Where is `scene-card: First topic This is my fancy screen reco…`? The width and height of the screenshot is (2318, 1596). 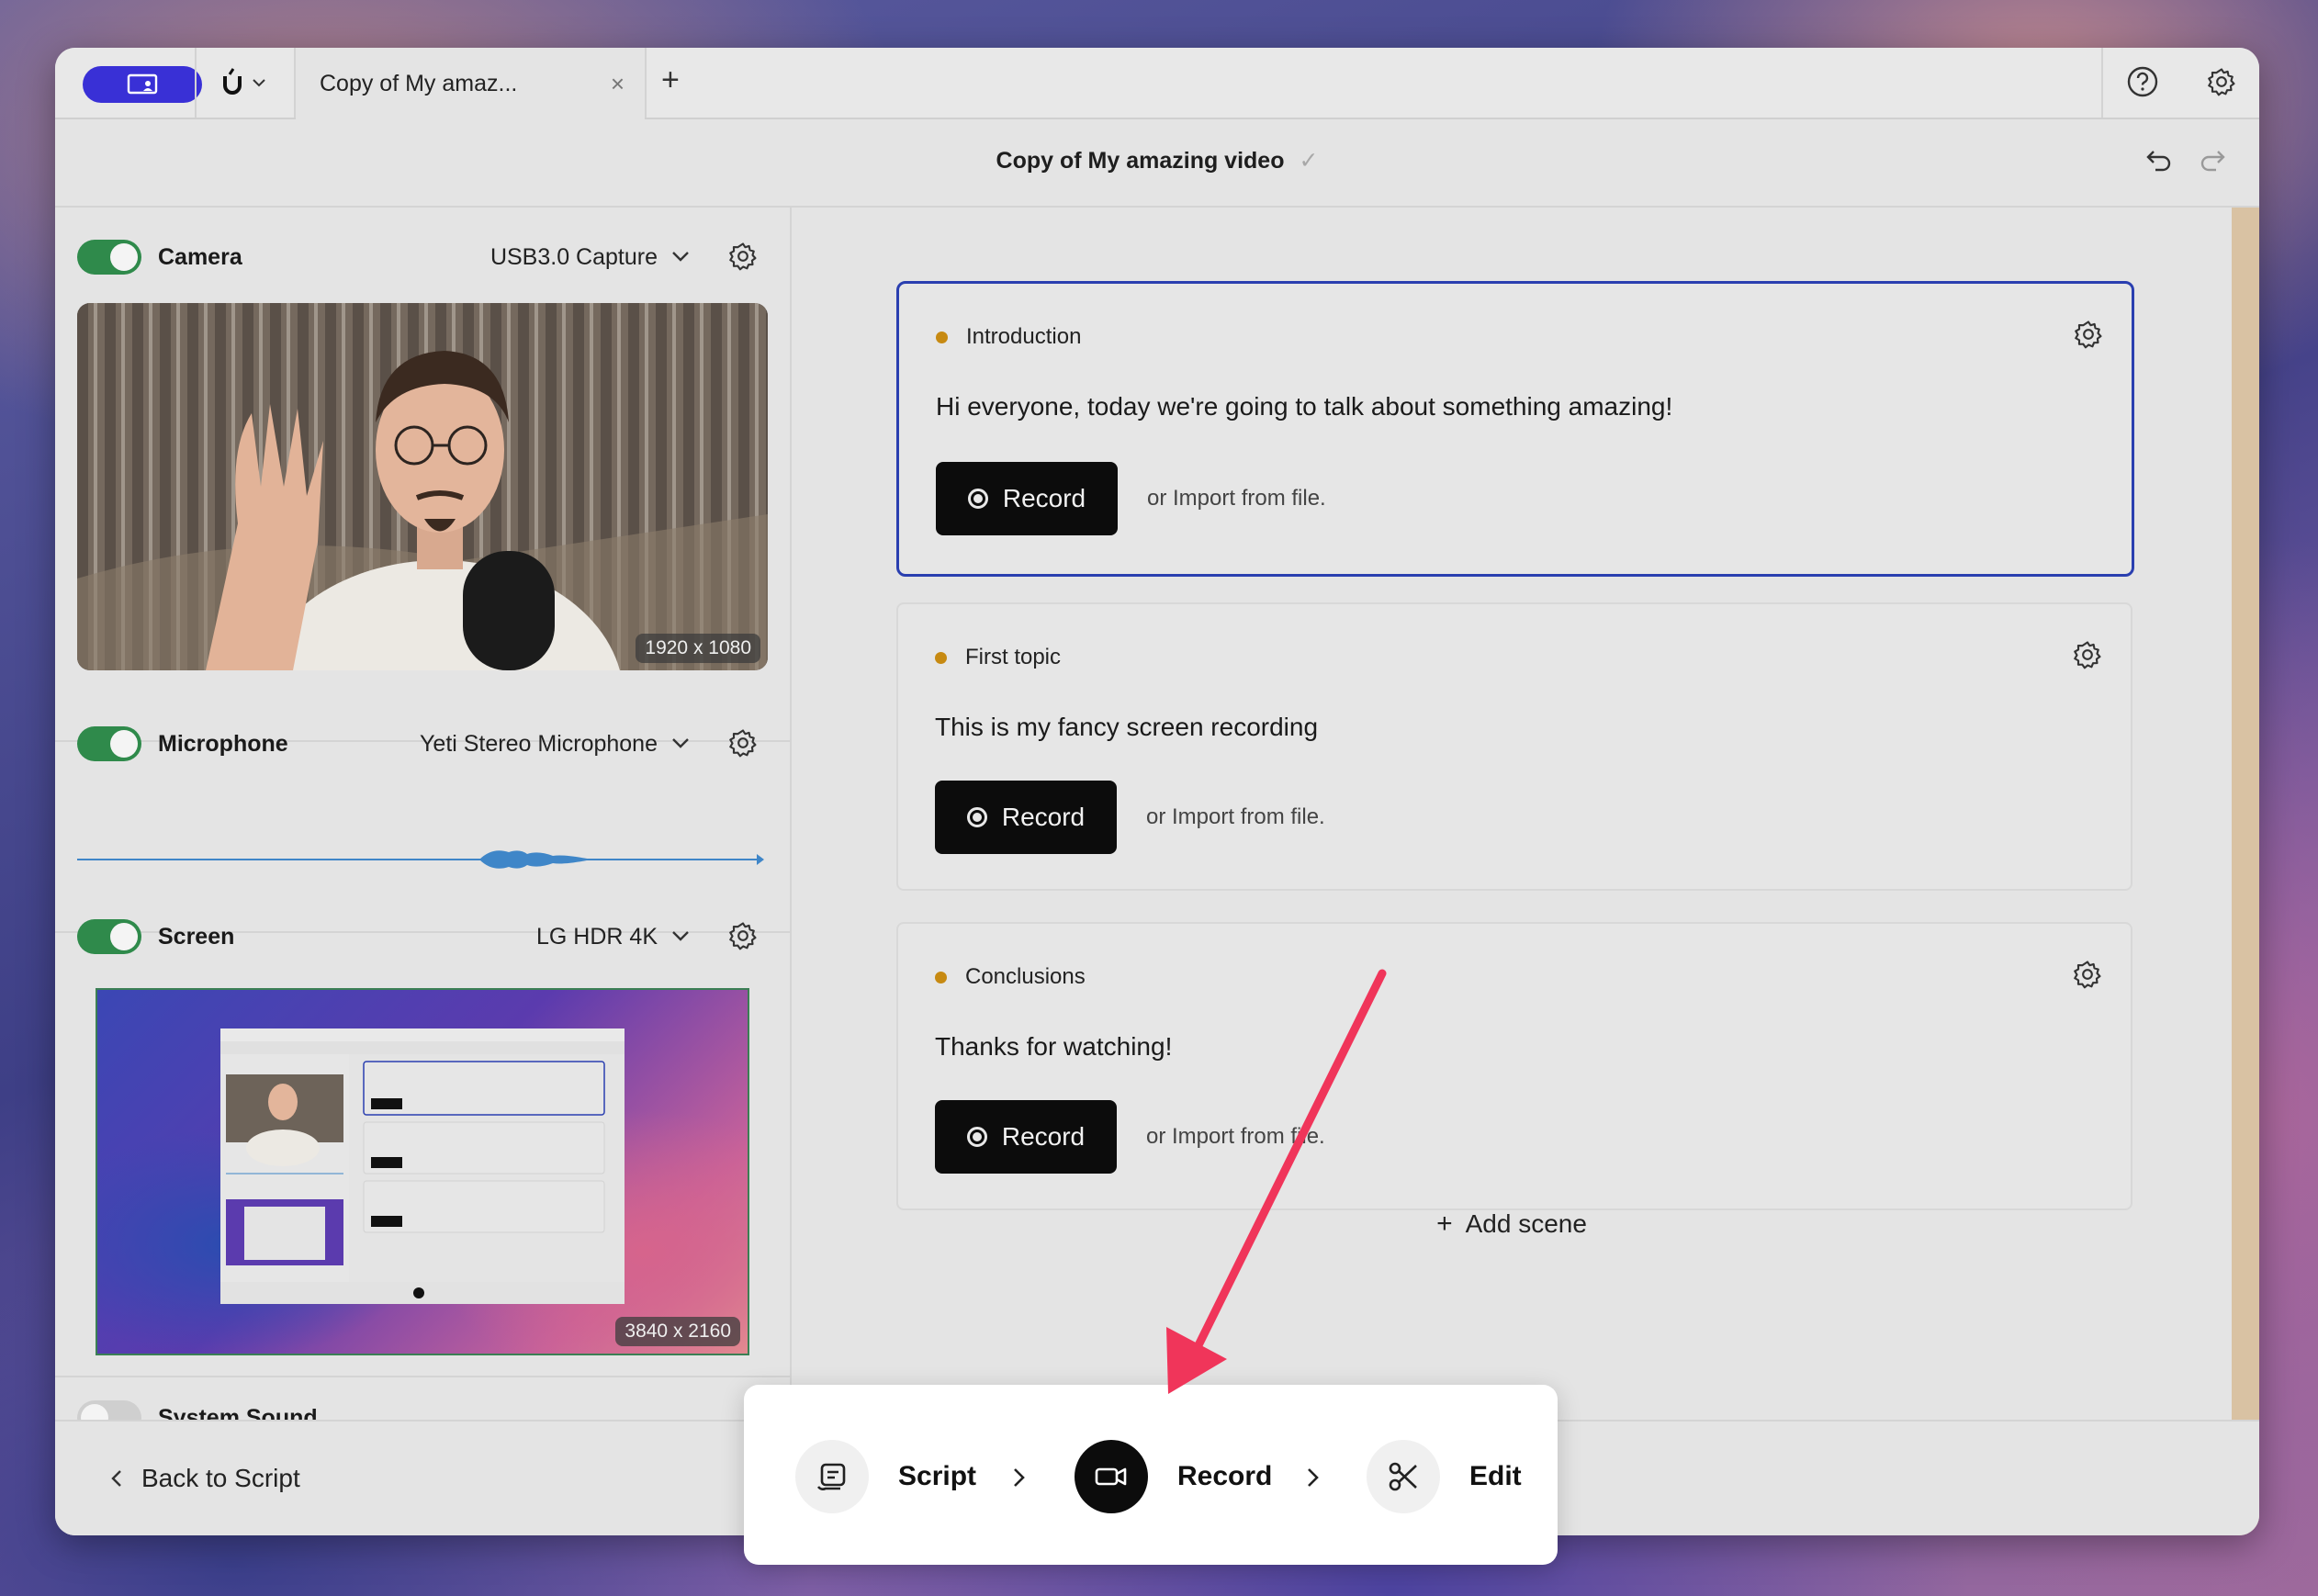 scene-card: First topic This is my fancy screen reco… is located at coordinates (1514, 746).